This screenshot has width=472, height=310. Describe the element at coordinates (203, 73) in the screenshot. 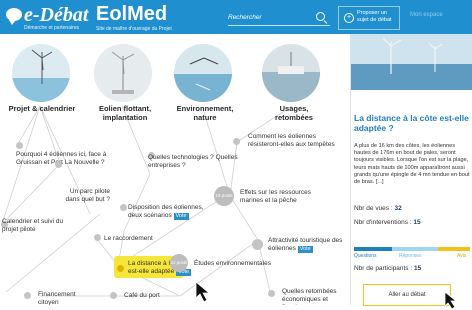

I see `category-image-environnement` at that location.